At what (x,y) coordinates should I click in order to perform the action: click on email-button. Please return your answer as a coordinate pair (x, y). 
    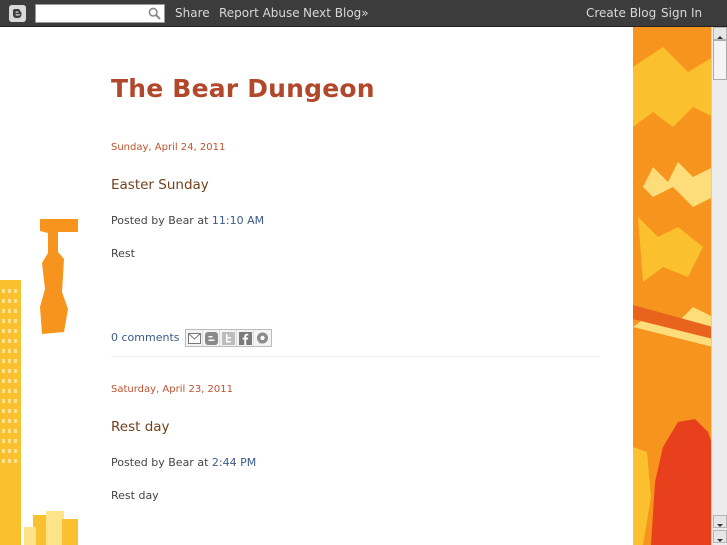
    Looking at the image, I should click on (194, 338).